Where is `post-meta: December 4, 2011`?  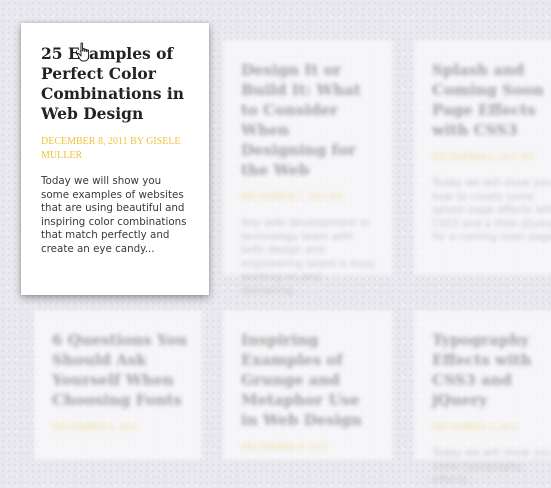
post-meta: December 4, 2011 is located at coordinates (284, 447).